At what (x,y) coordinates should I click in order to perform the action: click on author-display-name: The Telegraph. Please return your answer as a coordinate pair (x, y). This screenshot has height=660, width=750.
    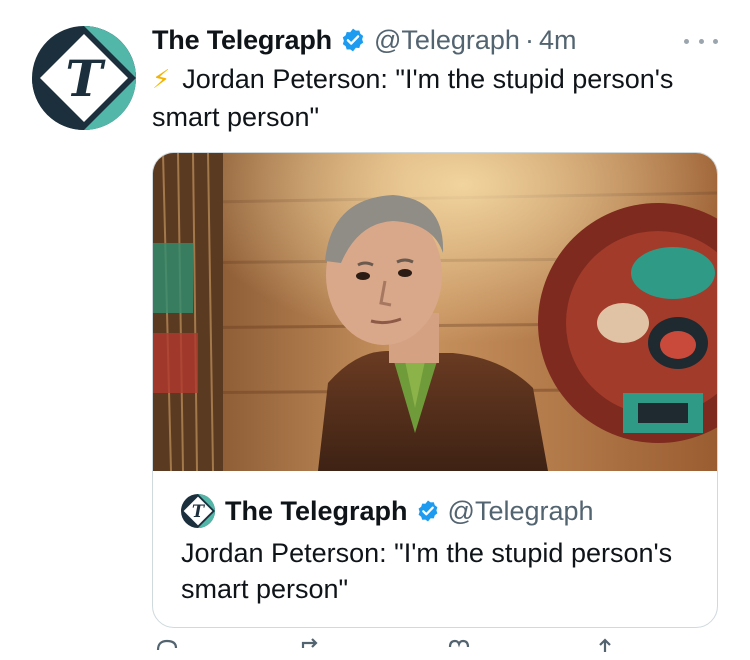
    Looking at the image, I should click on (242, 40).